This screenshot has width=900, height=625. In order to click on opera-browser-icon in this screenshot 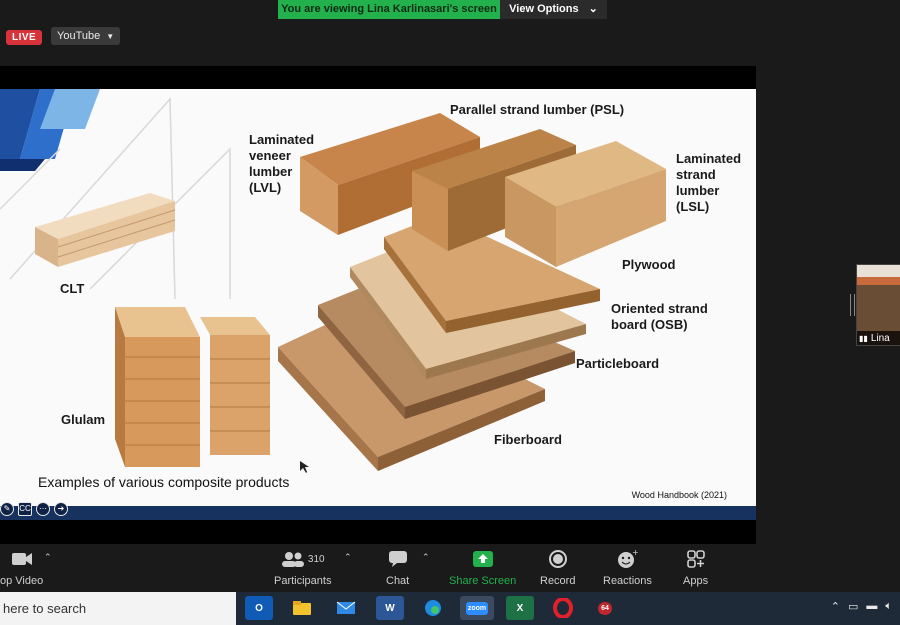, I will do `click(563, 608)`.